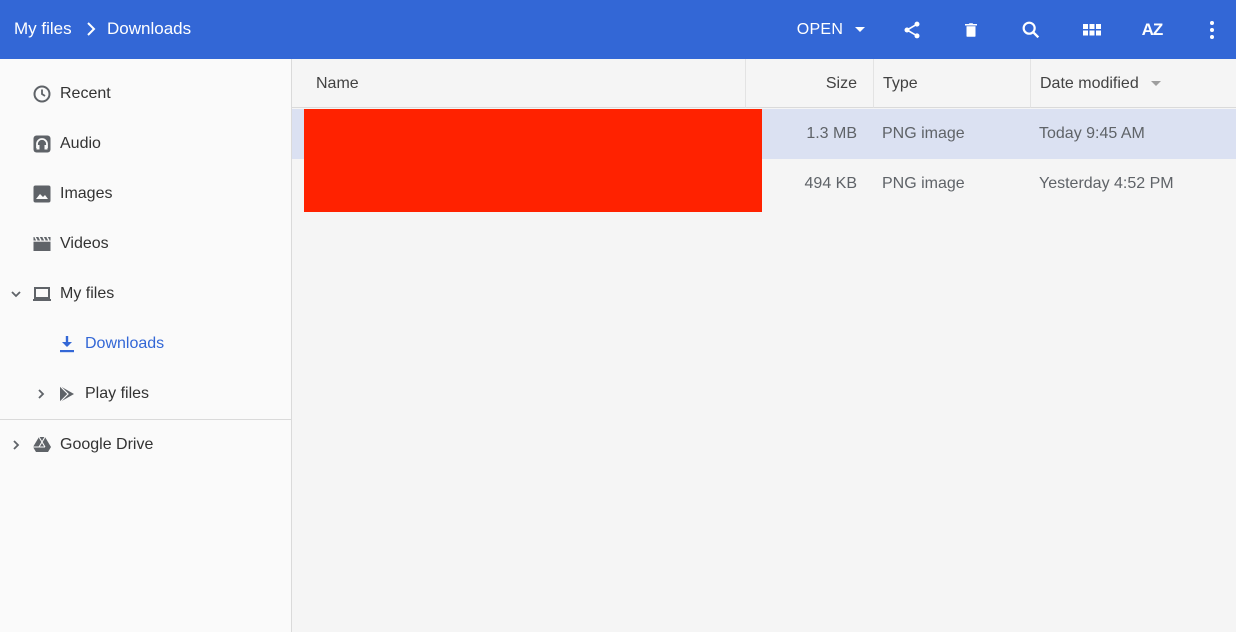 The width and height of the screenshot is (1236, 632). I want to click on sort-az-icon: AZ, so click(1152, 29).